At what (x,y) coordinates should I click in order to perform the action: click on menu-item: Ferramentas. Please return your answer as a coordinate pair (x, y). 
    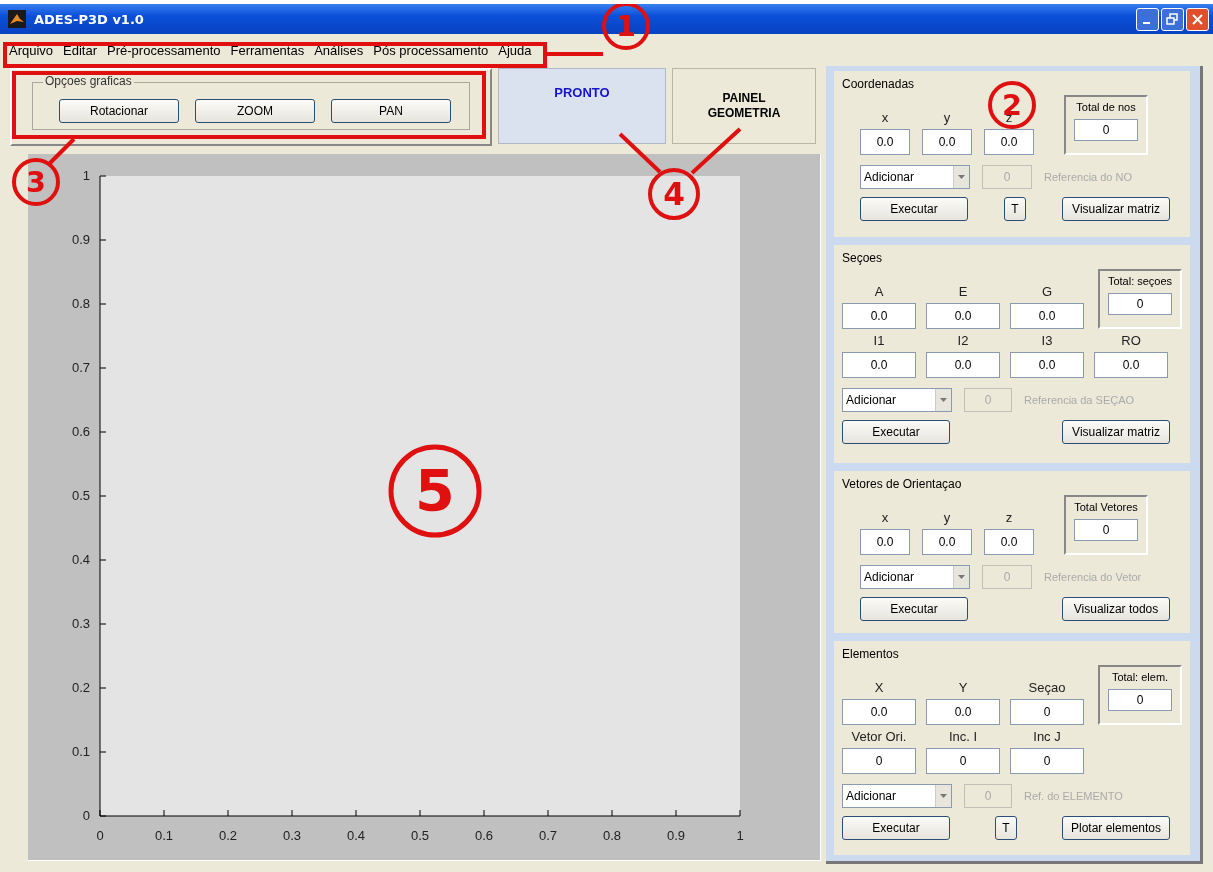
    Looking at the image, I should click on (267, 50).